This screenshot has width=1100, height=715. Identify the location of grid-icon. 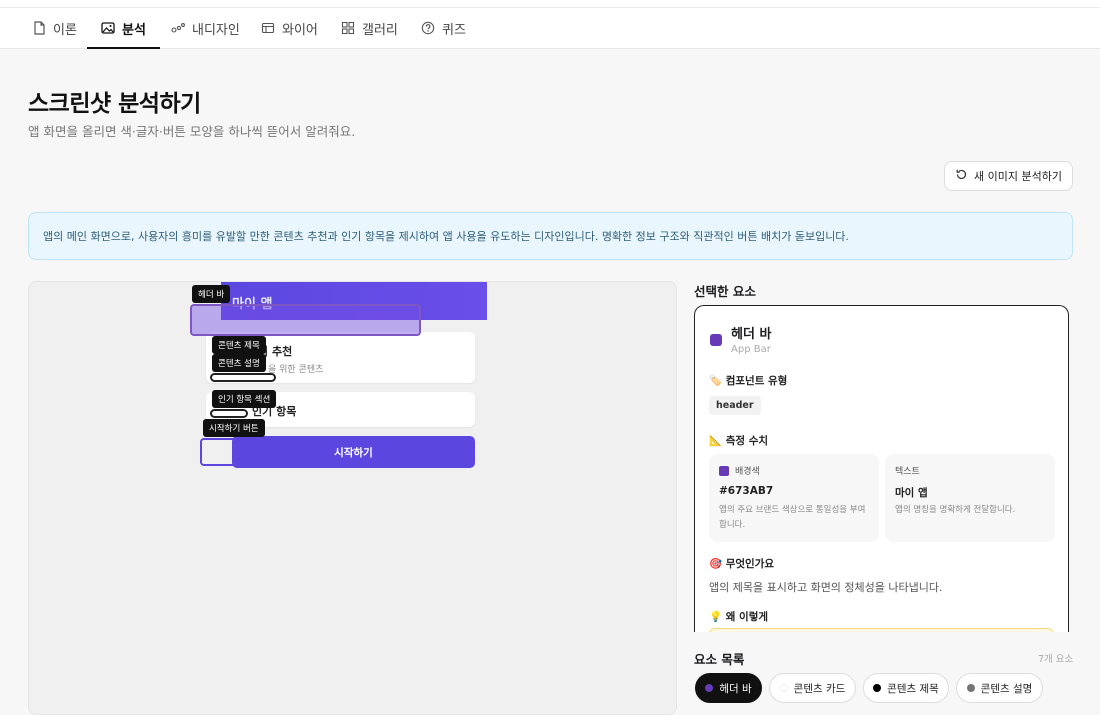
(348, 28).